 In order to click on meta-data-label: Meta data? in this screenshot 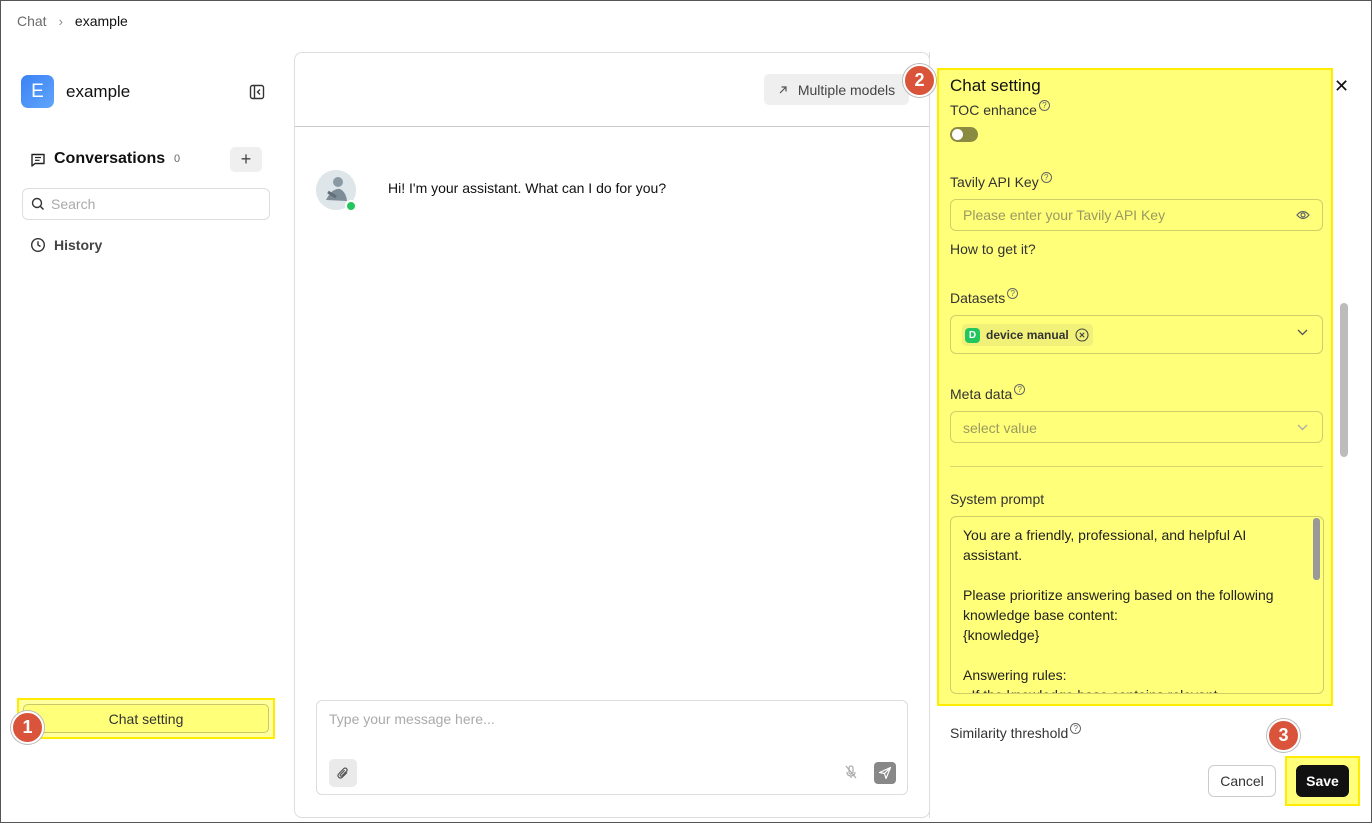, I will do `click(988, 393)`.